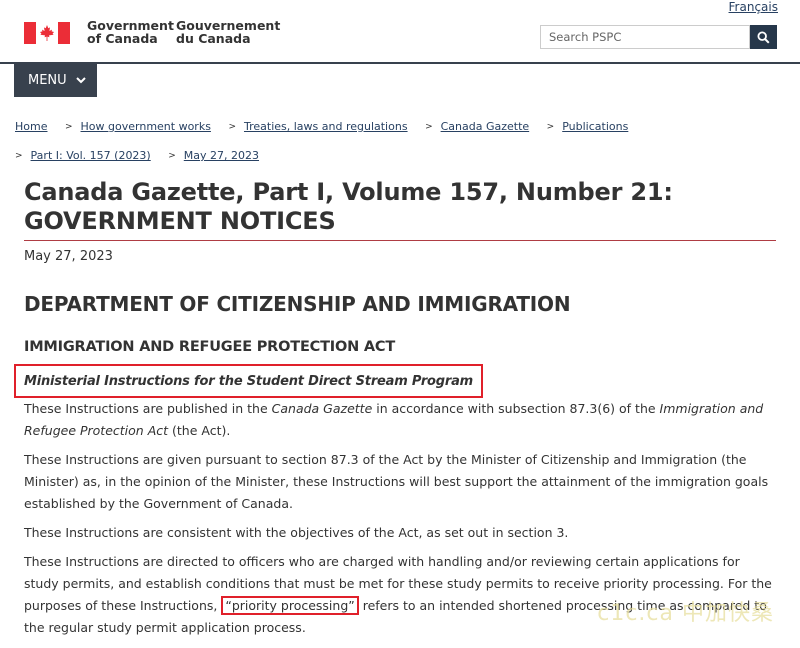 Image resolution: width=800 pixels, height=648 pixels. What do you see at coordinates (130, 32) in the screenshot?
I see `government-of-canada-wordmark: Government of Canada` at bounding box center [130, 32].